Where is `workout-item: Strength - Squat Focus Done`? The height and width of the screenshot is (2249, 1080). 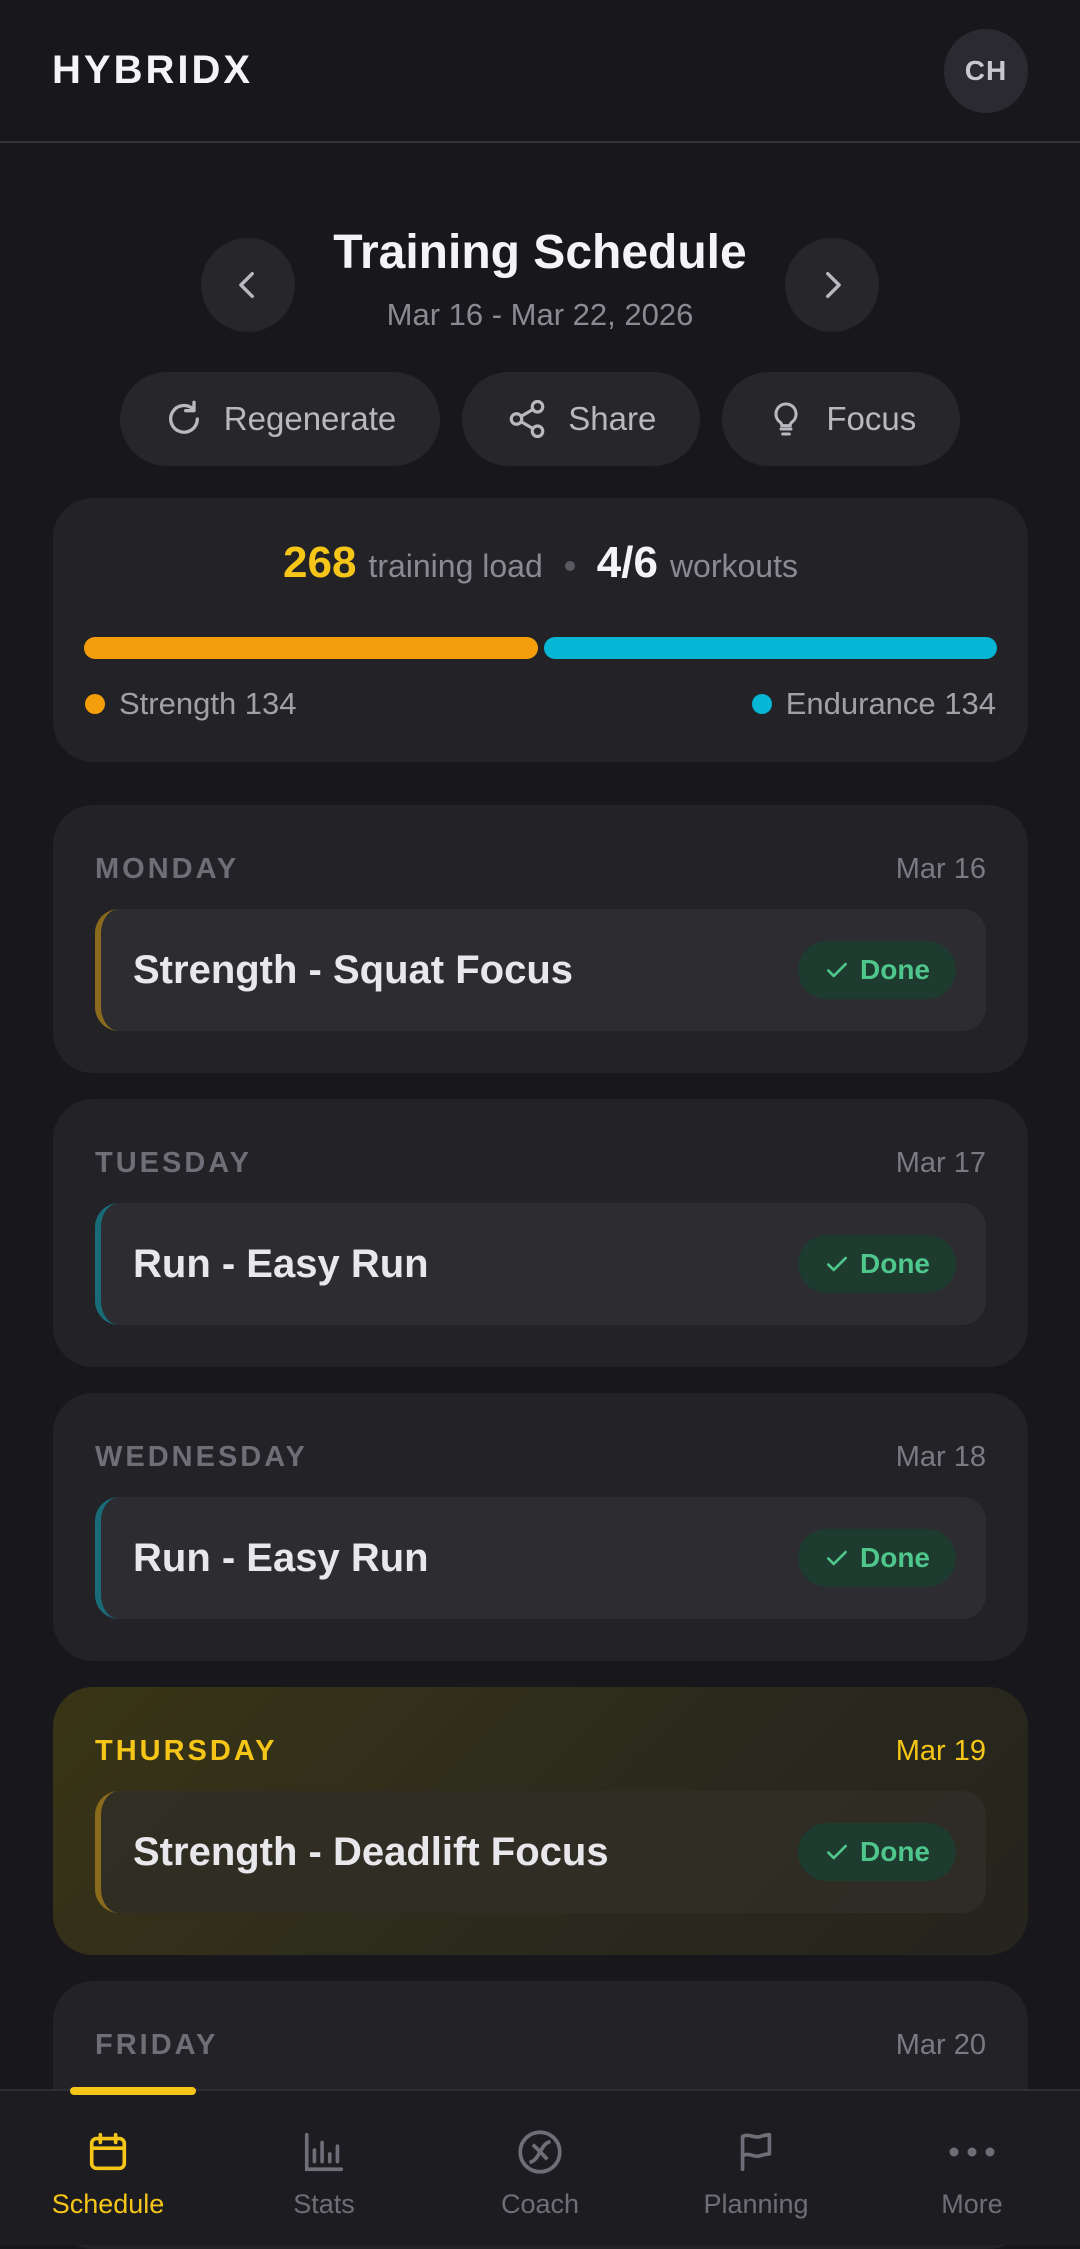 workout-item: Strength - Squat Focus Done is located at coordinates (540, 970).